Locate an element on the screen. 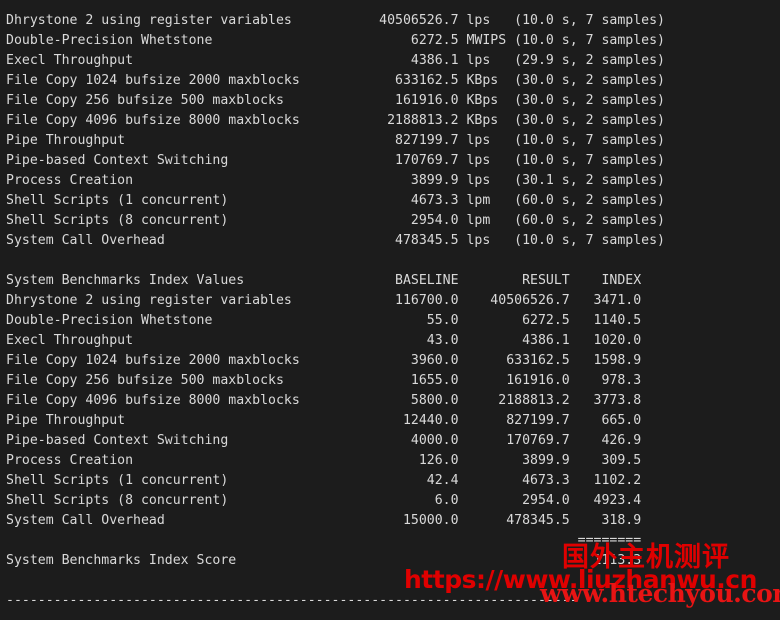 This screenshot has height=620, width=780. index-score-row: System Benchmarks Index Score 1113.3 is located at coordinates (324, 560).